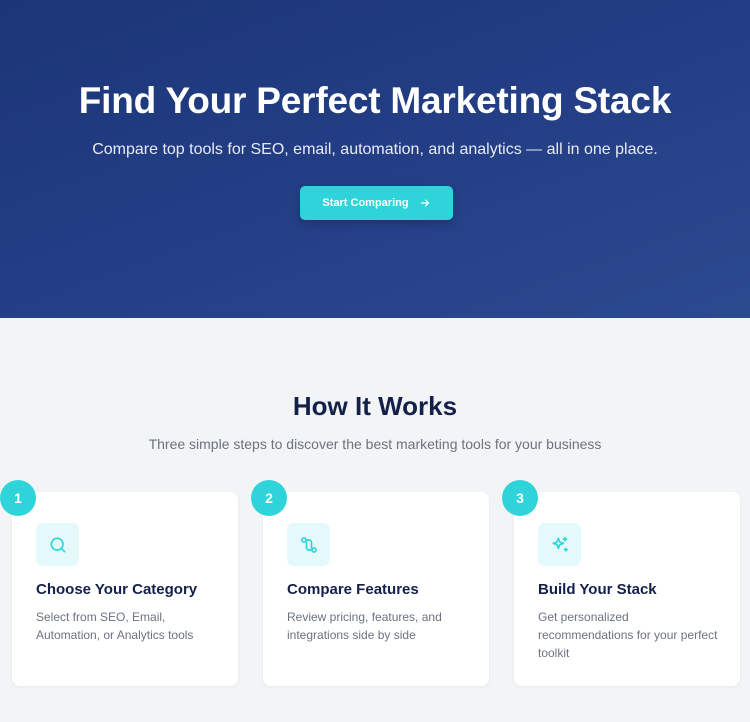 The width and height of the screenshot is (750, 722). What do you see at coordinates (520, 498) in the screenshot?
I see `step-number-badge: 3` at bounding box center [520, 498].